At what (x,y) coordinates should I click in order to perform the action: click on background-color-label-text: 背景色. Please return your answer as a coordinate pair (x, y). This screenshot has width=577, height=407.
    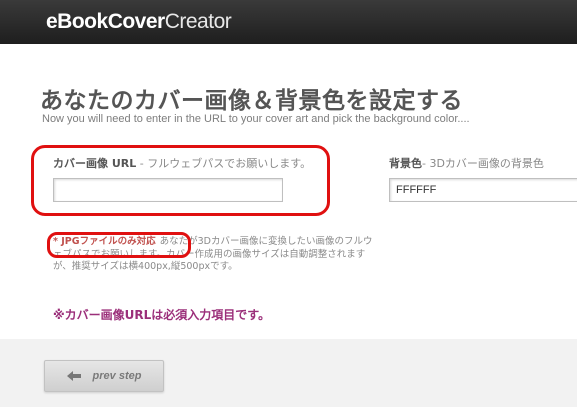
    Looking at the image, I should click on (405, 163).